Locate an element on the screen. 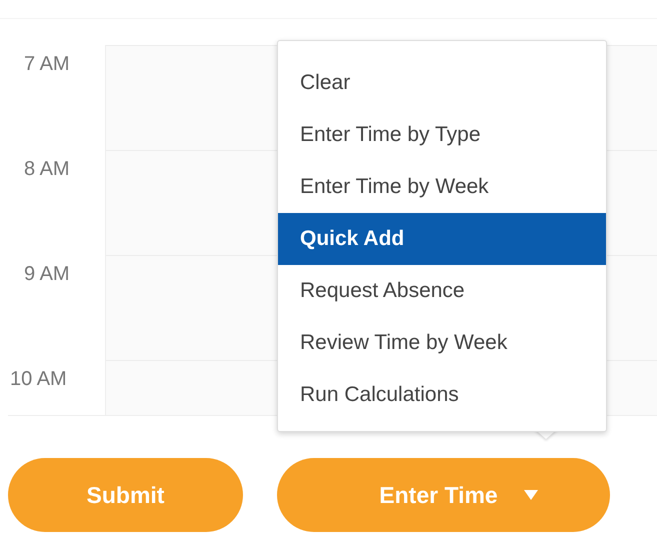 Image resolution: width=657 pixels, height=535 pixels. menu-item: Enter Time by Type is located at coordinates (442, 135).